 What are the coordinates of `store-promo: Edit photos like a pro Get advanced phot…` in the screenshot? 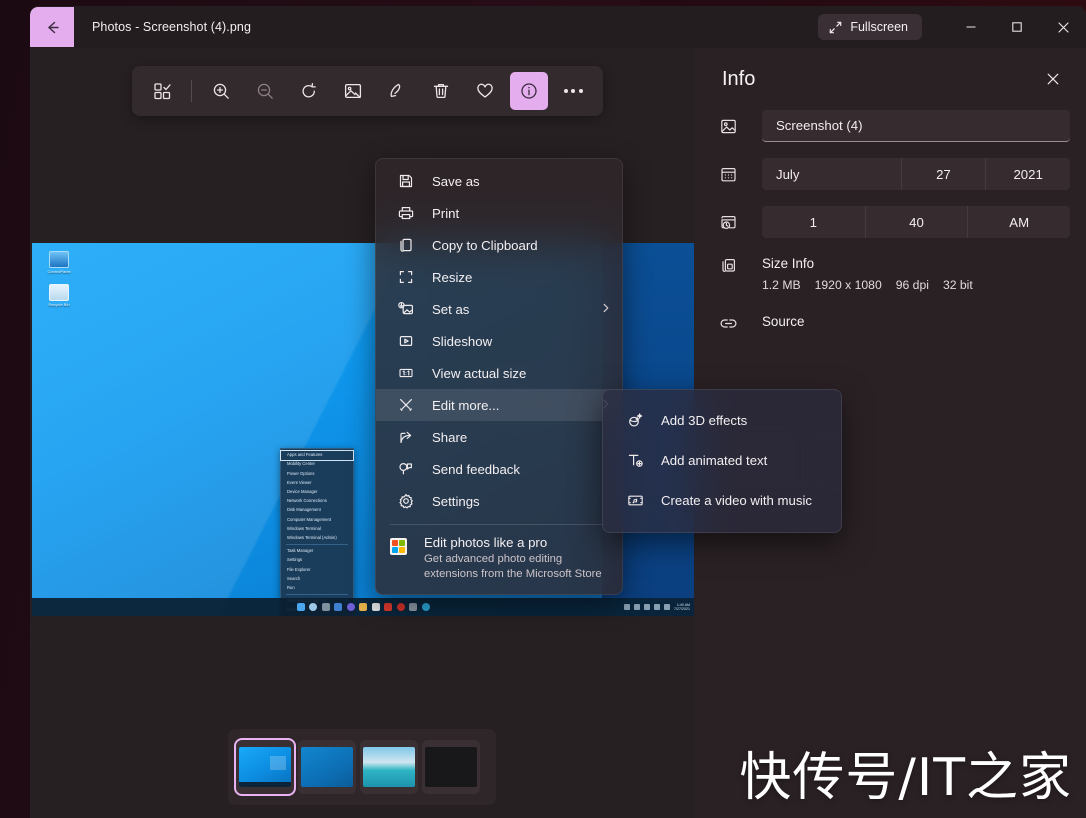 It's located at (499, 557).